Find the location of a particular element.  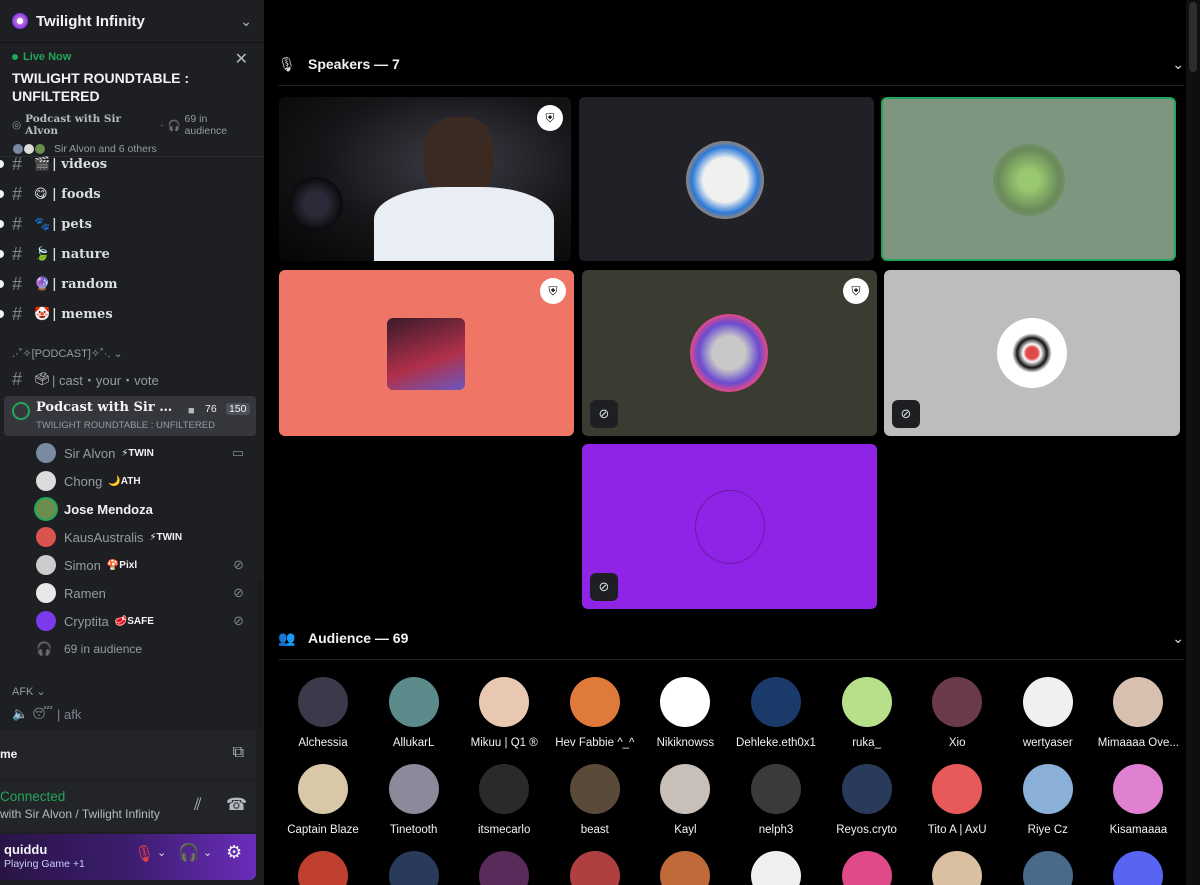

audience-member: Kisamaaaa is located at coordinates (1138, 800).